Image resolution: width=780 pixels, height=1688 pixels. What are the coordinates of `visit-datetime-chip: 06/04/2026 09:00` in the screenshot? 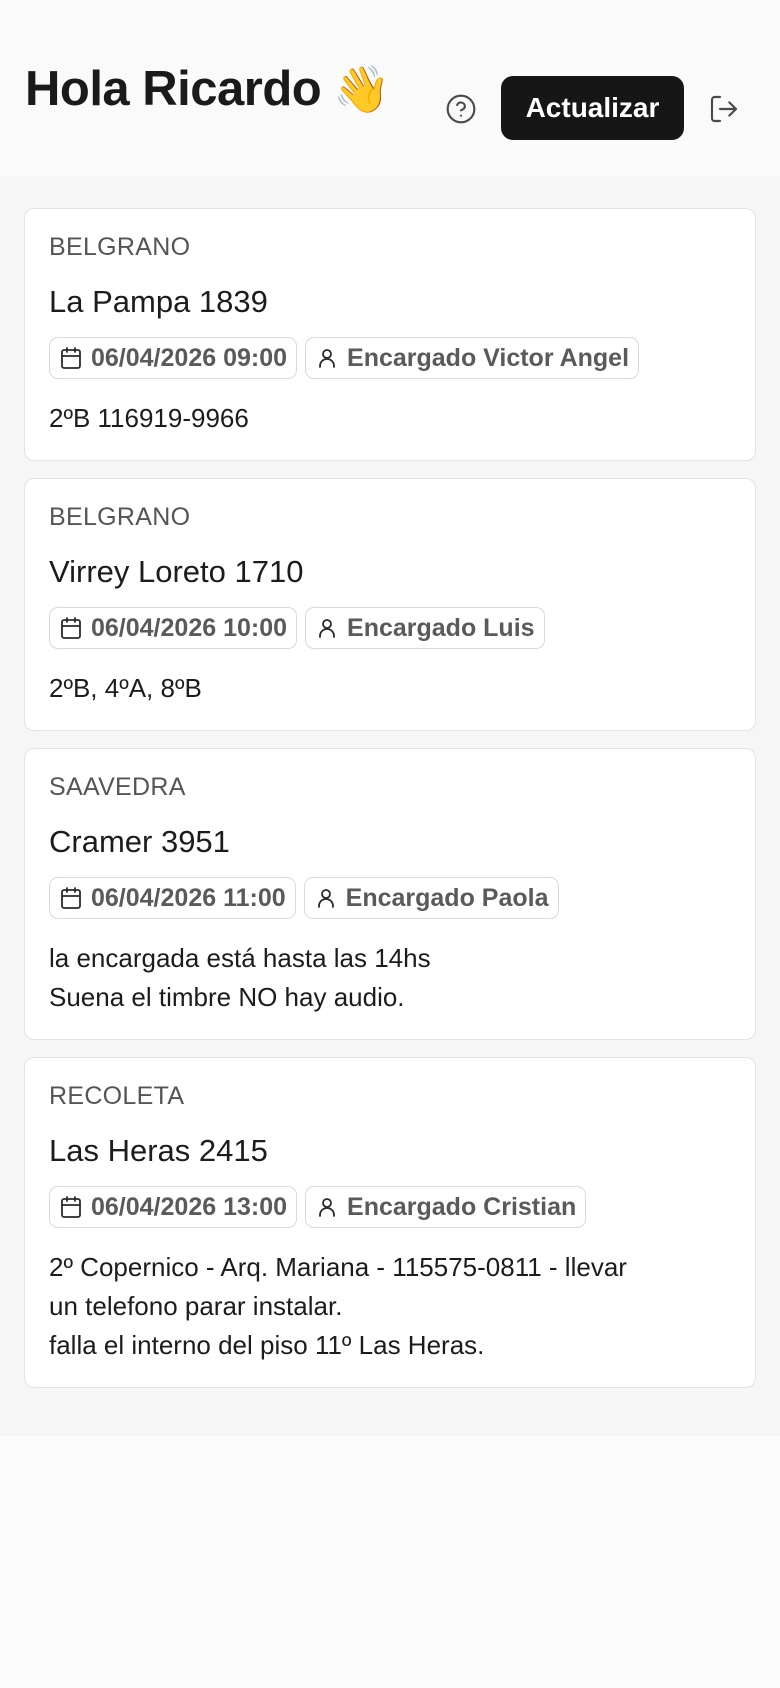 It's located at (173, 358).